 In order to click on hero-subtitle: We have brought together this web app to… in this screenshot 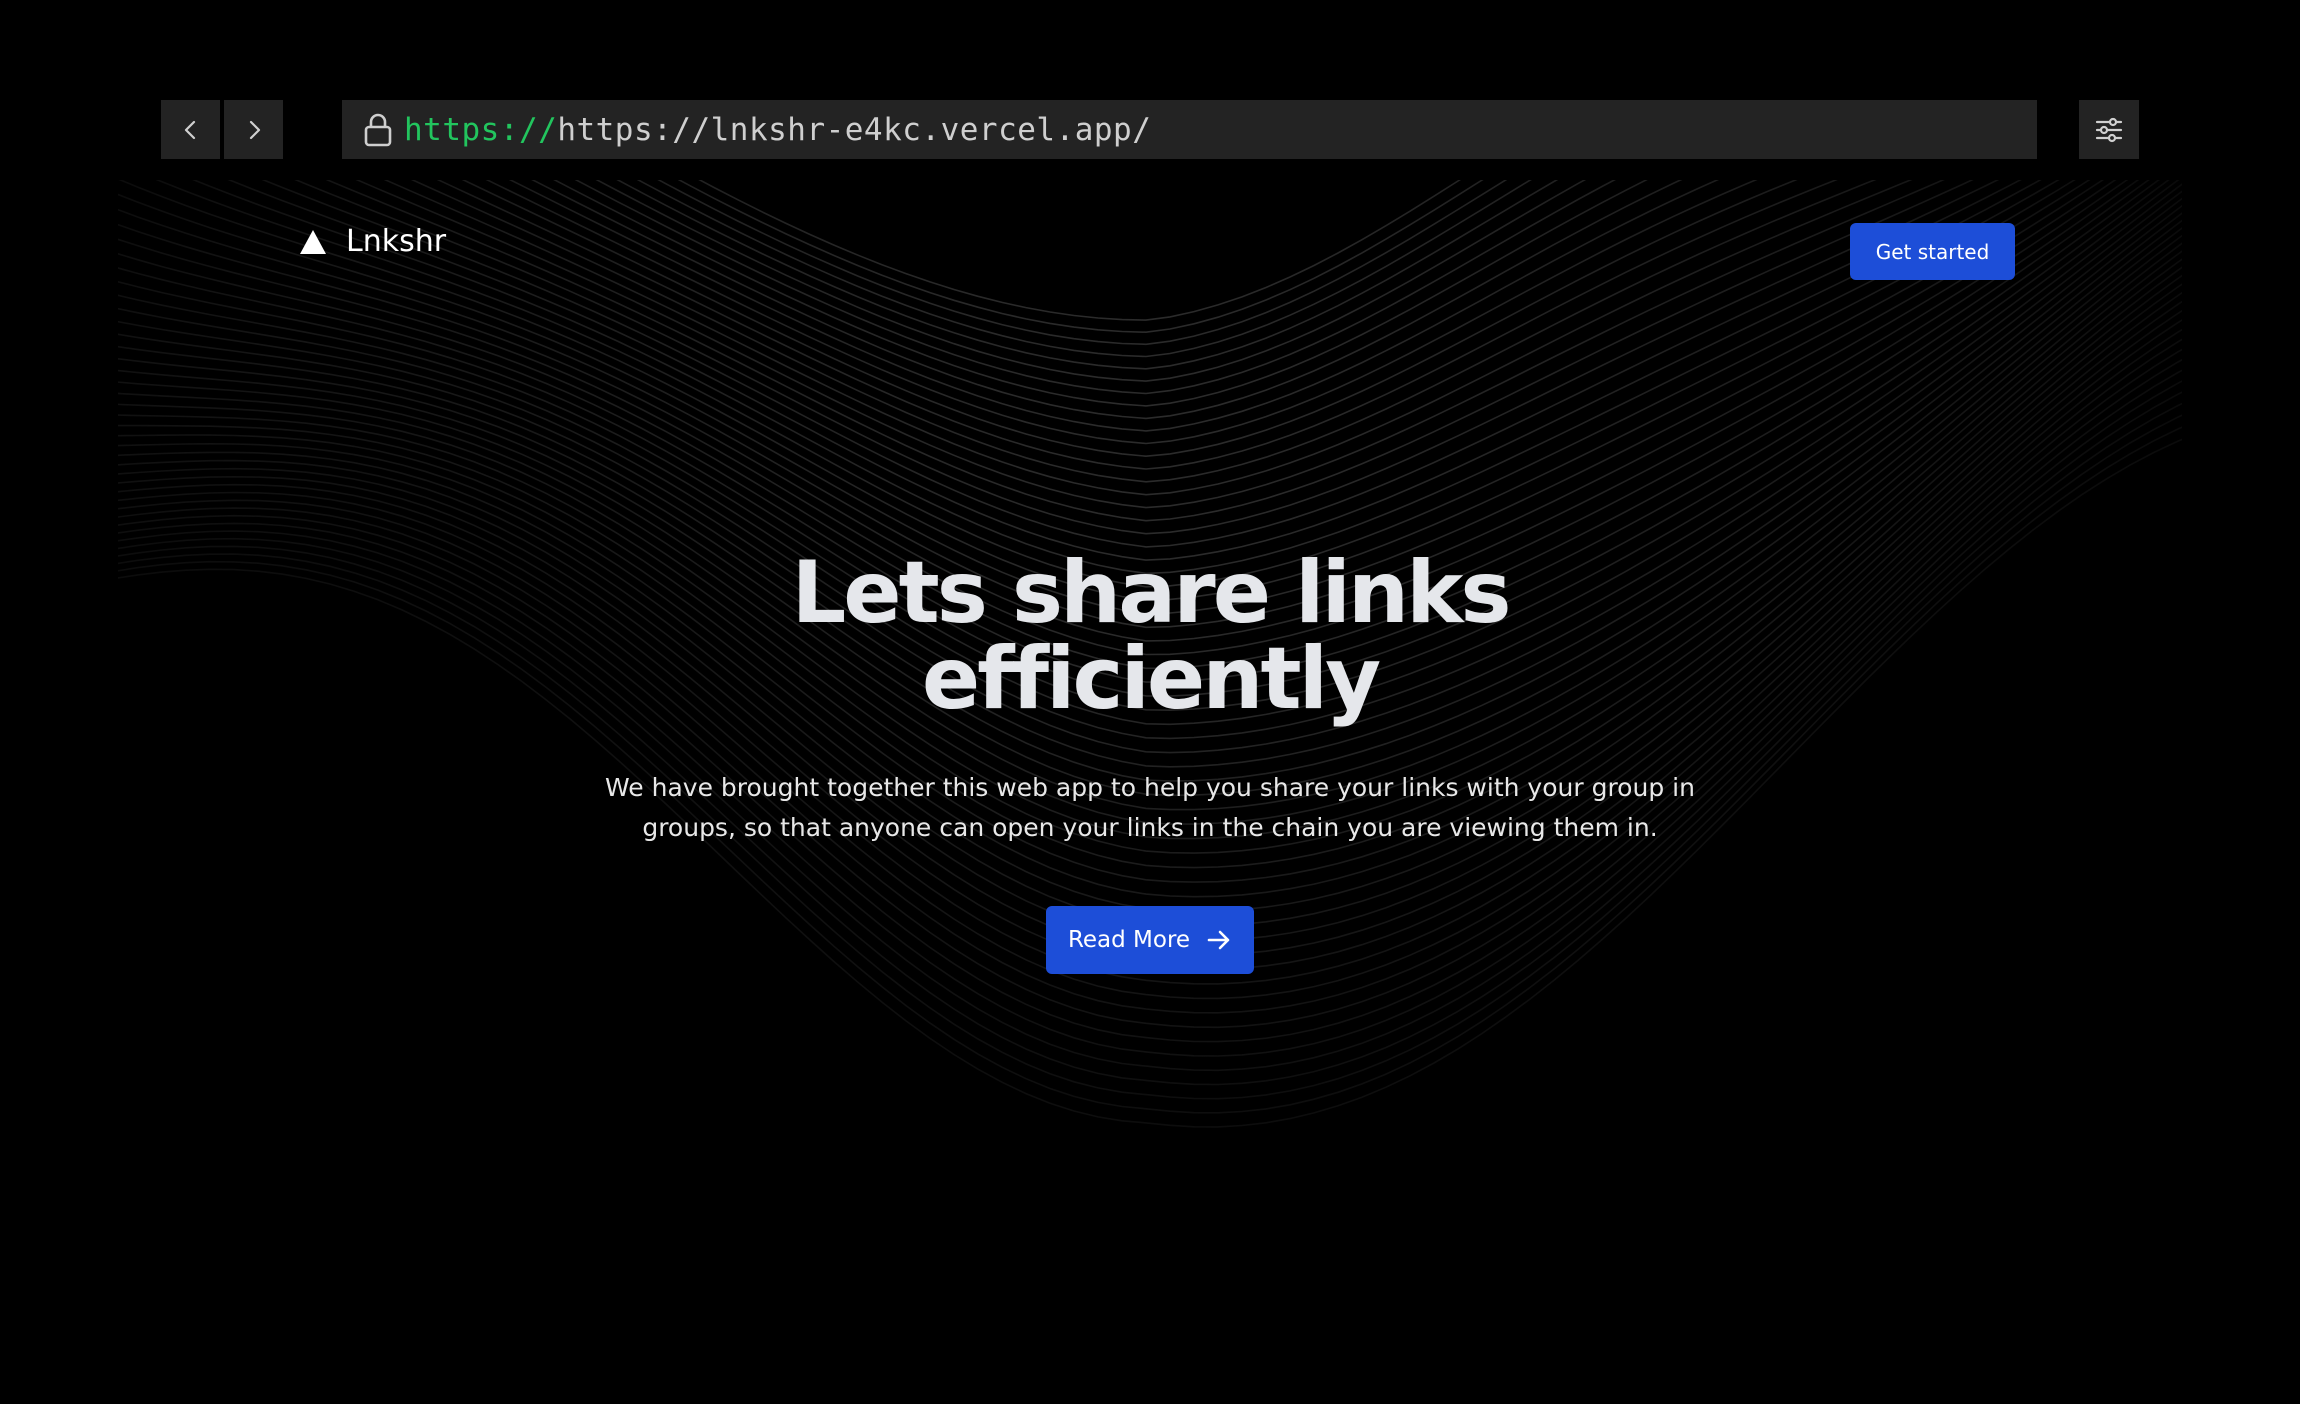, I will do `click(1150, 807)`.